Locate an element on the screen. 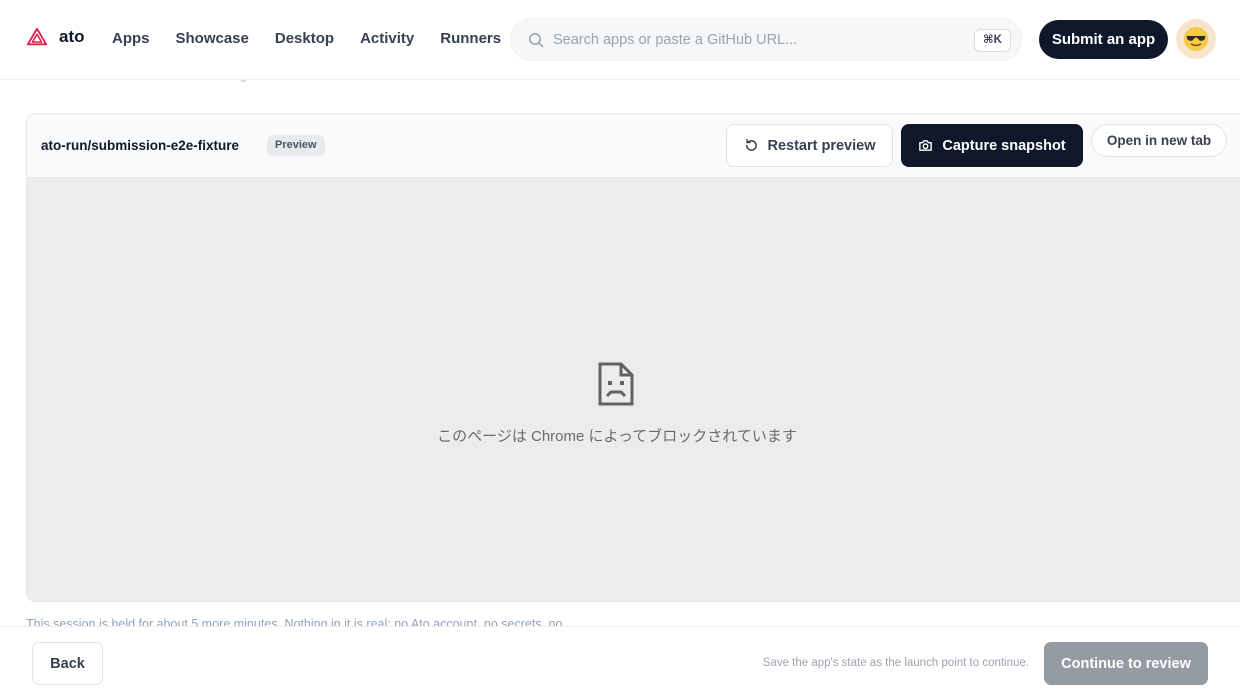 The image size is (1240, 698). repo-name: ato-run/submission-e2e-fixture is located at coordinates (140, 145).